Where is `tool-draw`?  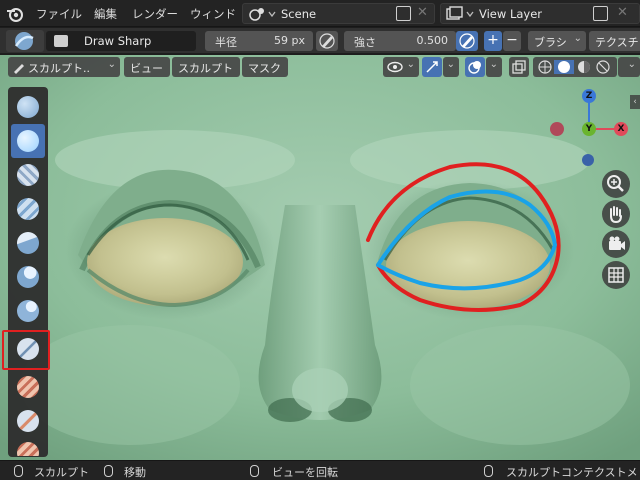 tool-draw is located at coordinates (28, 107).